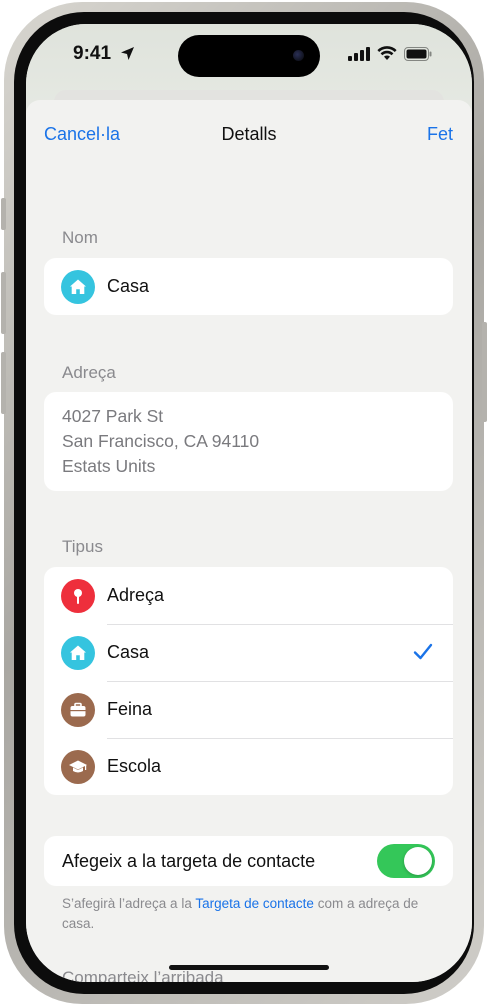  I want to click on share-section-label: Comparteix l’arribada, so click(143, 975).